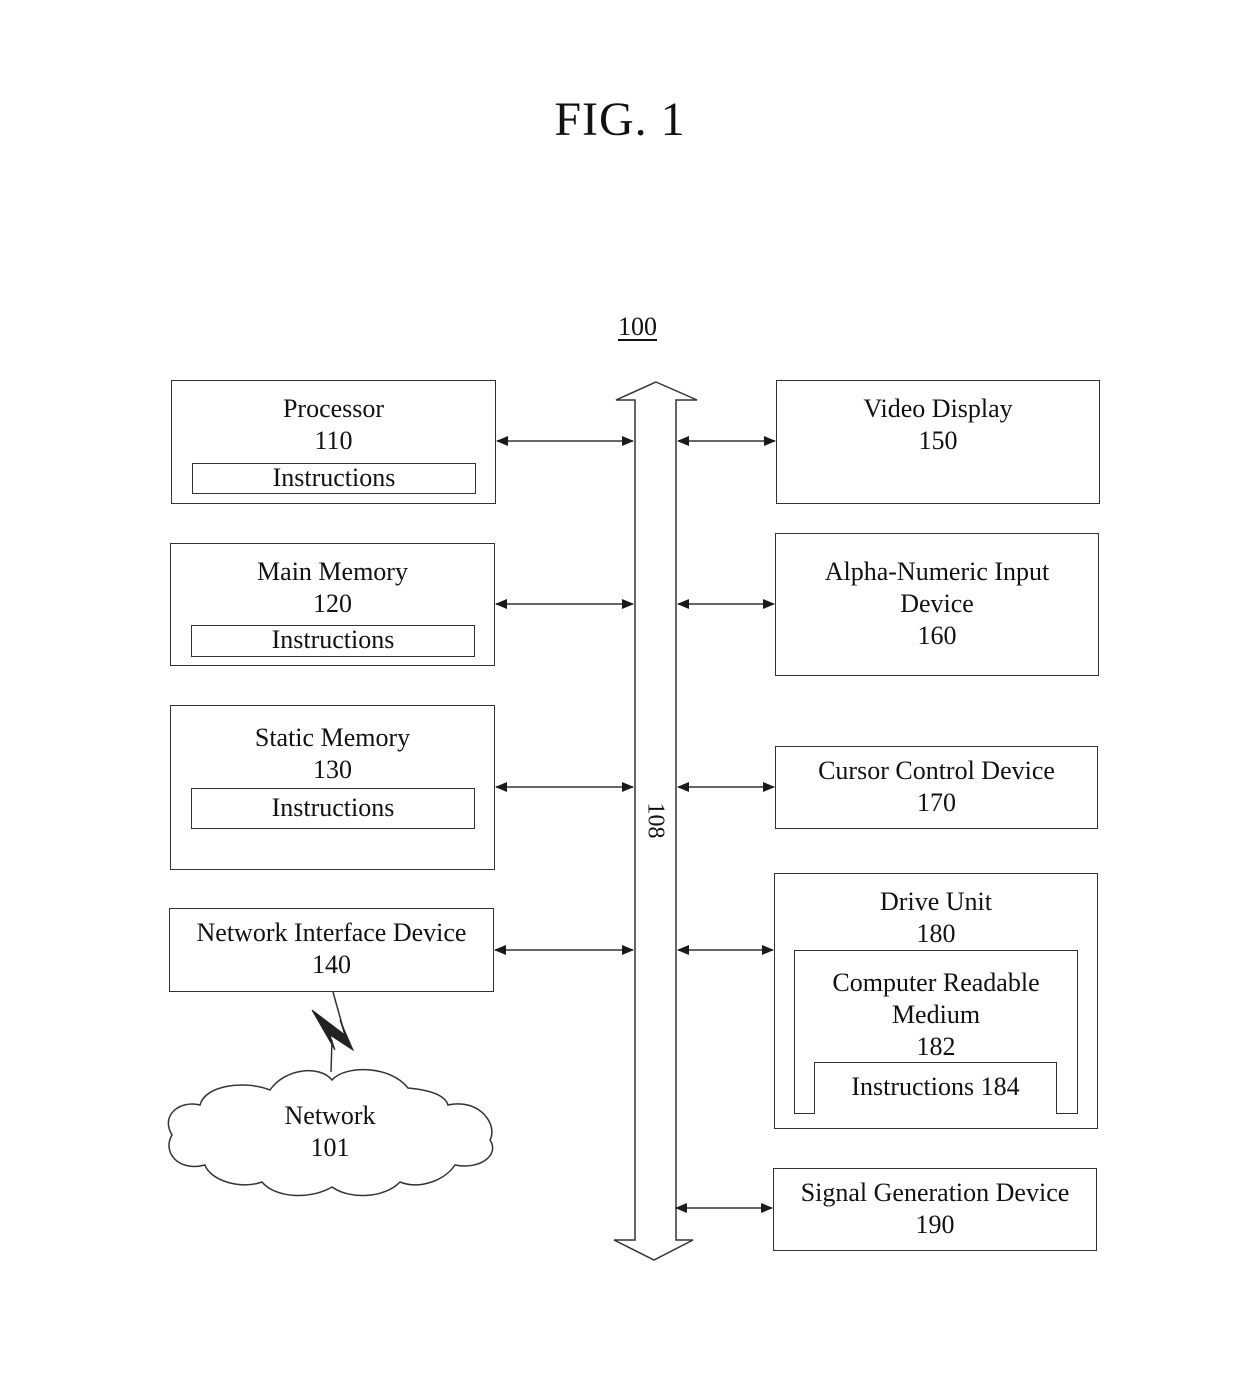 This screenshot has width=1240, height=1390. What do you see at coordinates (937, 571) in the screenshot?
I see `alpha-numeric-label-line1: Alpha-Numeric Input` at bounding box center [937, 571].